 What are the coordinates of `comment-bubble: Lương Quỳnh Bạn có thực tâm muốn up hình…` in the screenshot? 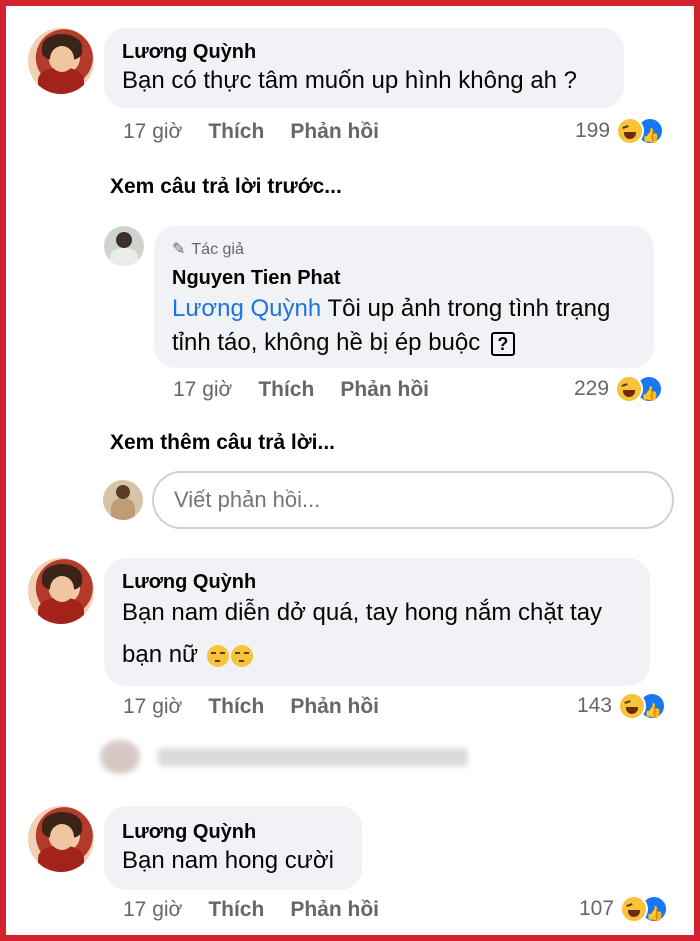 It's located at (364, 68).